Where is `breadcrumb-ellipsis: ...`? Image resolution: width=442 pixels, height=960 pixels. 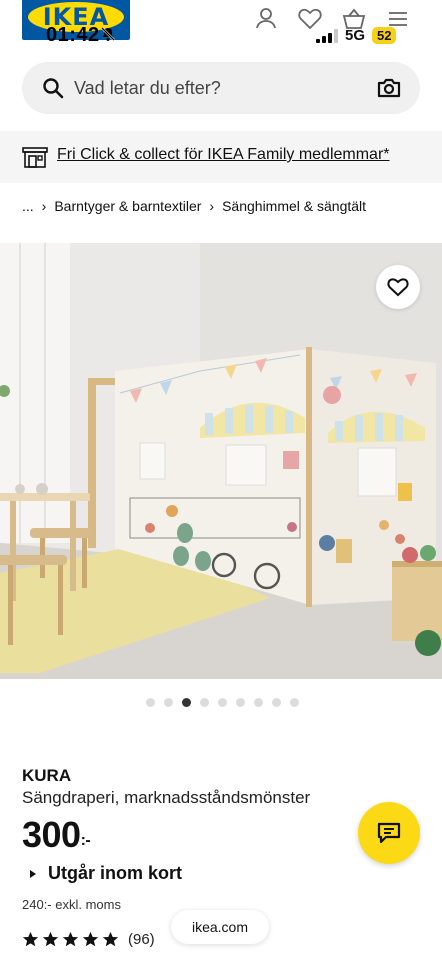 breadcrumb-ellipsis: ... is located at coordinates (28, 206).